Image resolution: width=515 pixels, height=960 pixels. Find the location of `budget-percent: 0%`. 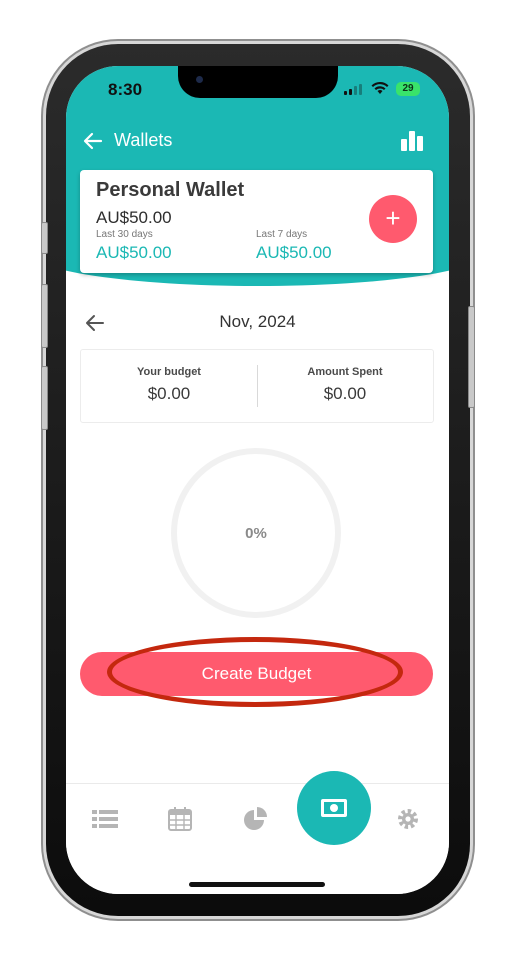

budget-percent: 0% is located at coordinates (256, 533).